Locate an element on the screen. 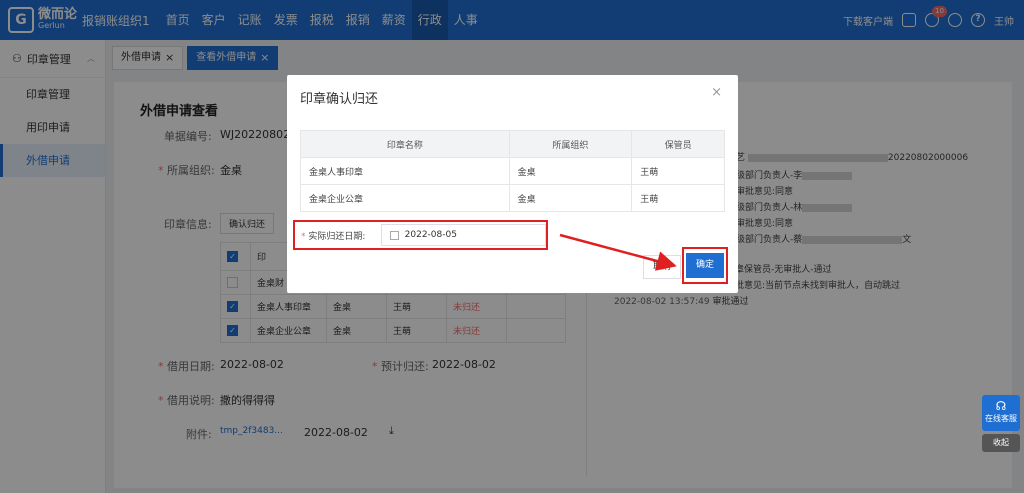 The height and width of the screenshot is (493, 1024). column-header: 保管员 is located at coordinates (678, 144).